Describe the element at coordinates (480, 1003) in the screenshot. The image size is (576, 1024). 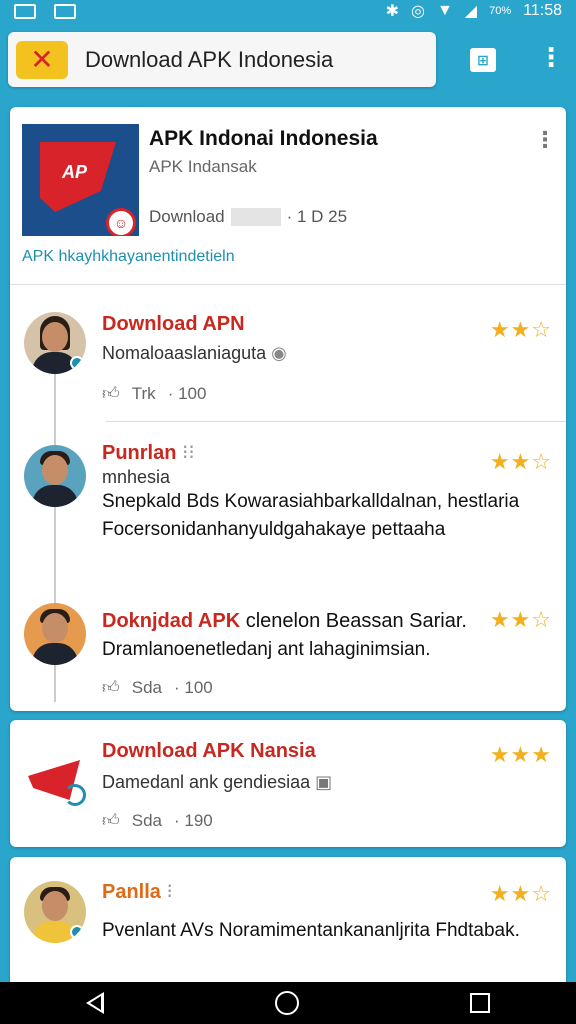
I see `recent-apps-icon` at that location.